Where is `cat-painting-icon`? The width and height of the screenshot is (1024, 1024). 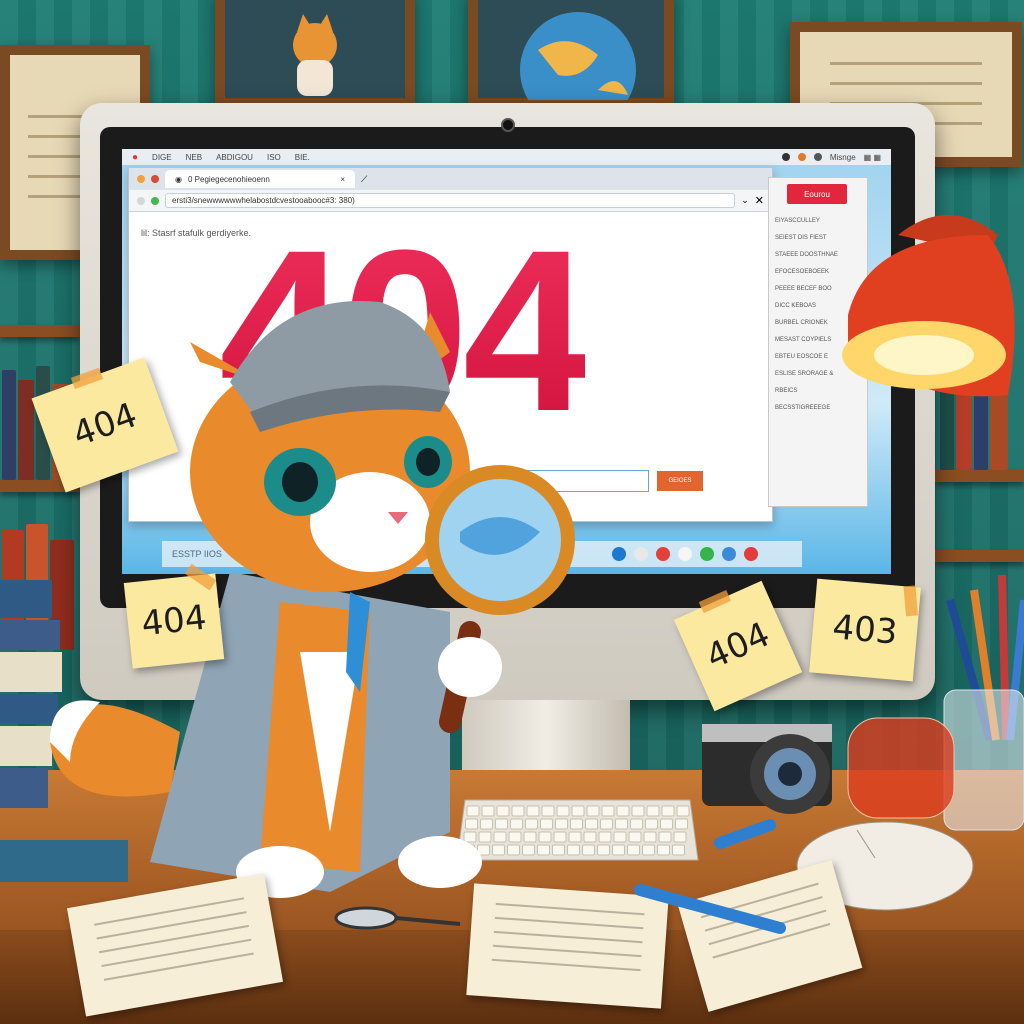 cat-painting-icon is located at coordinates (315, 55).